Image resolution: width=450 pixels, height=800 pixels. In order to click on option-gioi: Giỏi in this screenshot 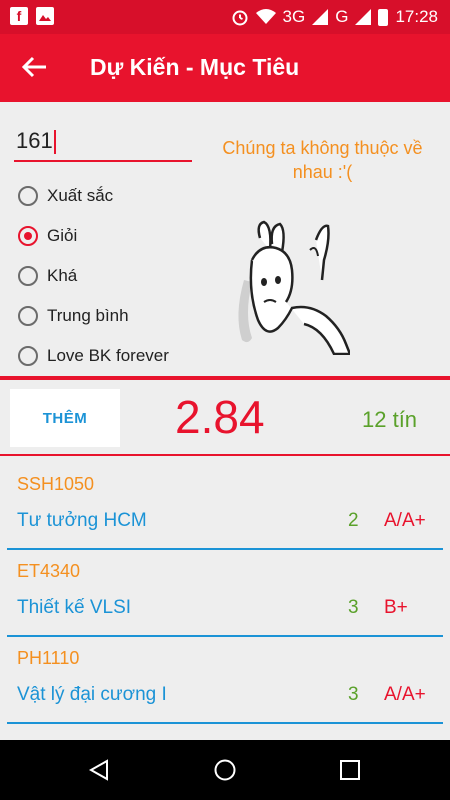, I will do `click(93, 236)`.